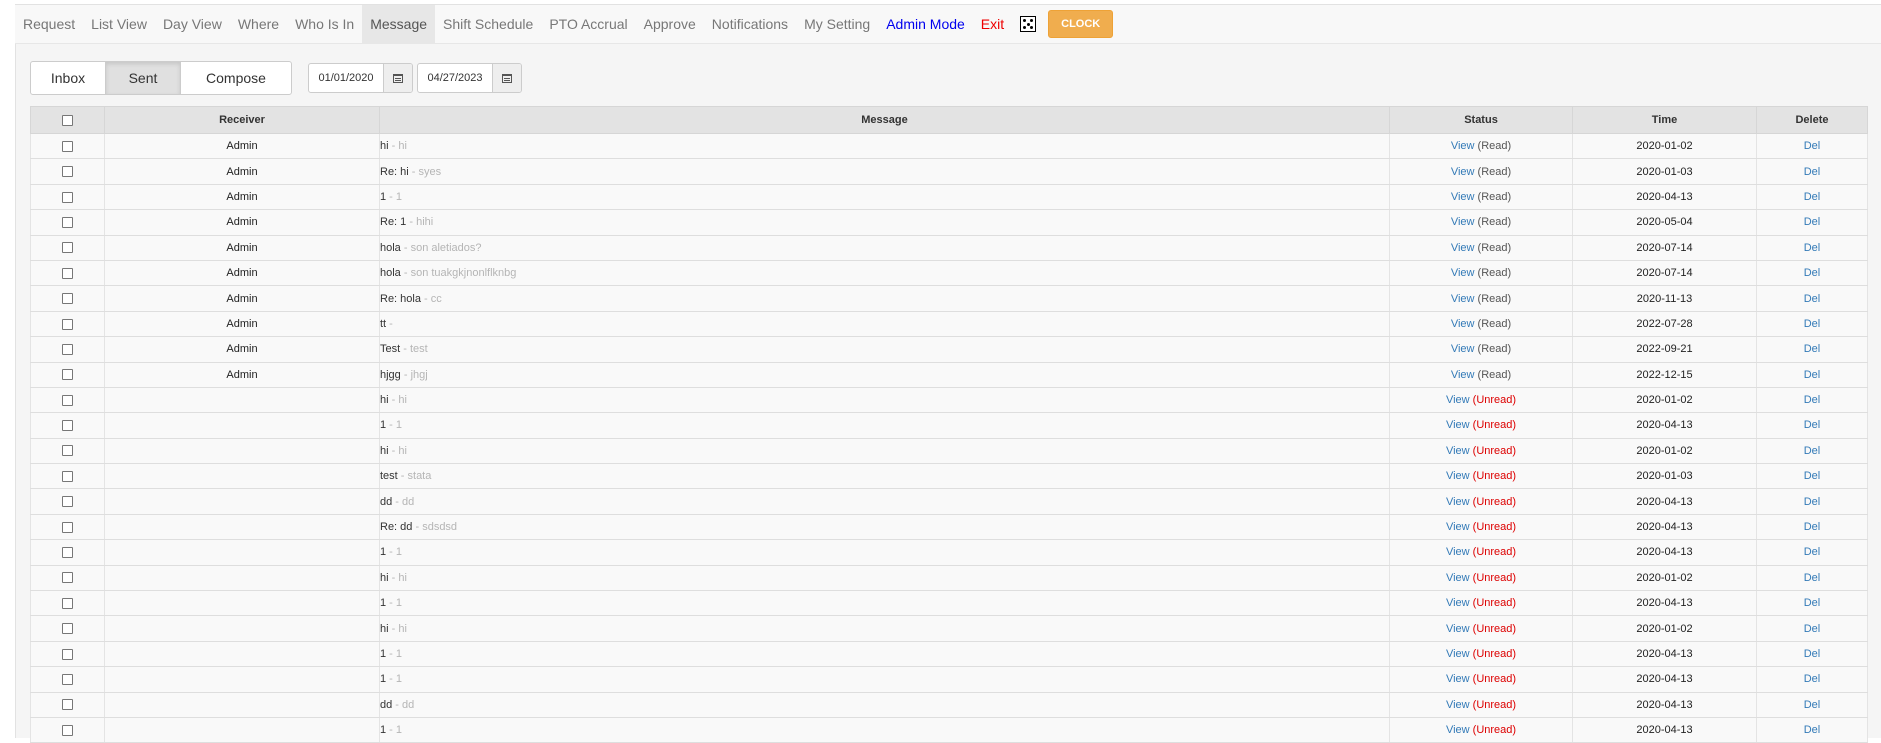 This screenshot has height=743, width=1881. I want to click on nav-item-my-setting: My Setting, so click(837, 24).